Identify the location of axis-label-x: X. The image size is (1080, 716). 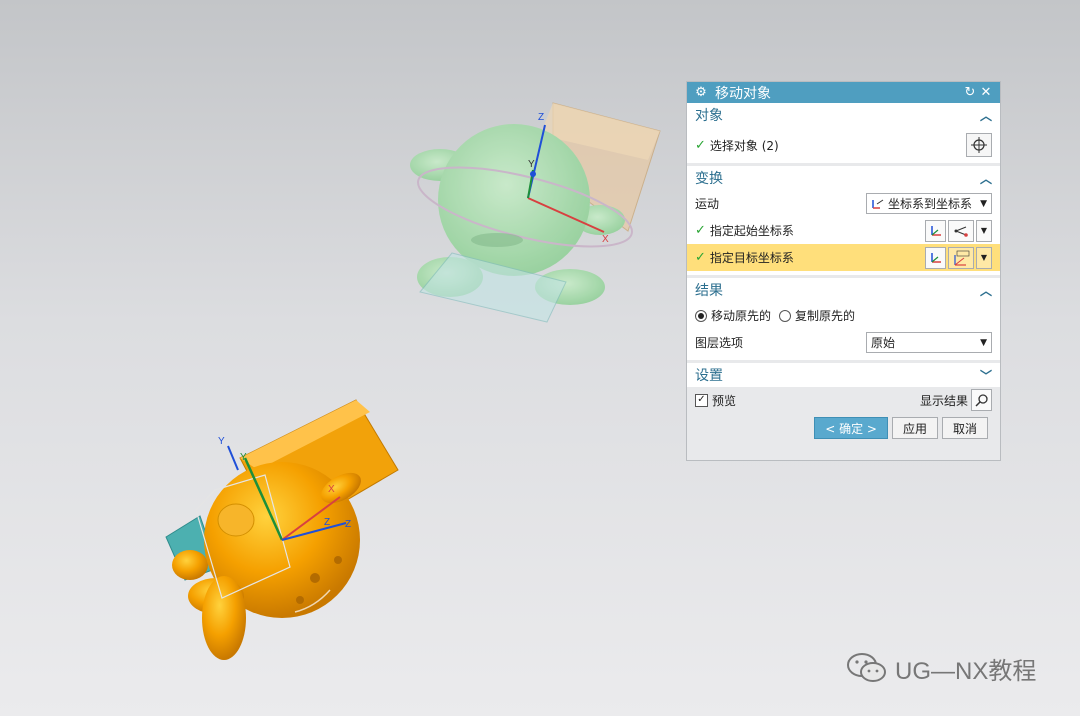
(605, 239).